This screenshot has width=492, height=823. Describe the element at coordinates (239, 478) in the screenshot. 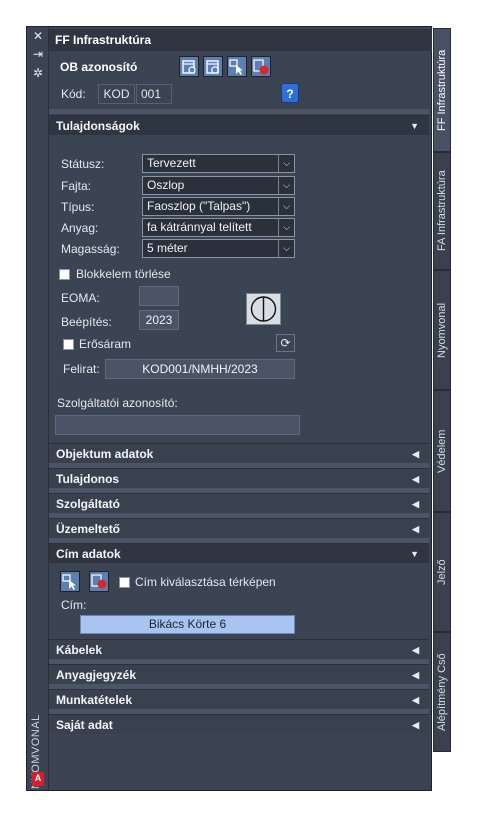

I see `section-tulajdonos: Tulajdonos ◀` at that location.